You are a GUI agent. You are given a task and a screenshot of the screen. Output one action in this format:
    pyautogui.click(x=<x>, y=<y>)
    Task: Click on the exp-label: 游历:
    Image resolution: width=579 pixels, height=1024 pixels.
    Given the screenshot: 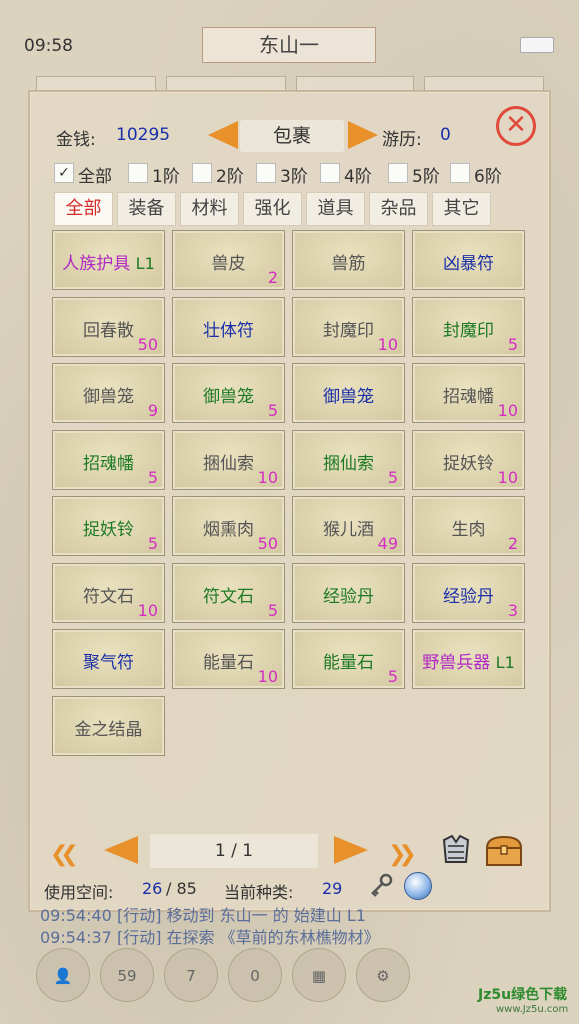 What is the action you would take?
    pyautogui.click(x=402, y=140)
    